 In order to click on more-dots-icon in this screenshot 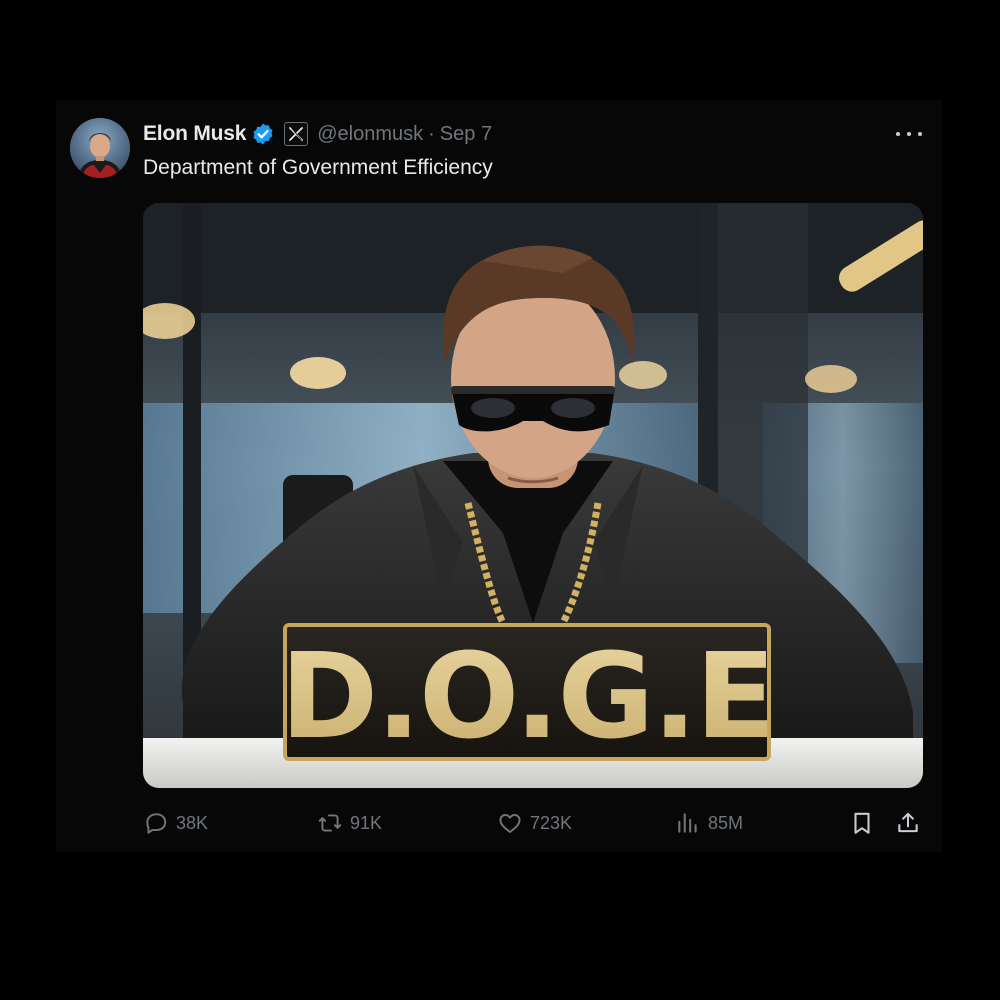, I will do `click(909, 134)`.